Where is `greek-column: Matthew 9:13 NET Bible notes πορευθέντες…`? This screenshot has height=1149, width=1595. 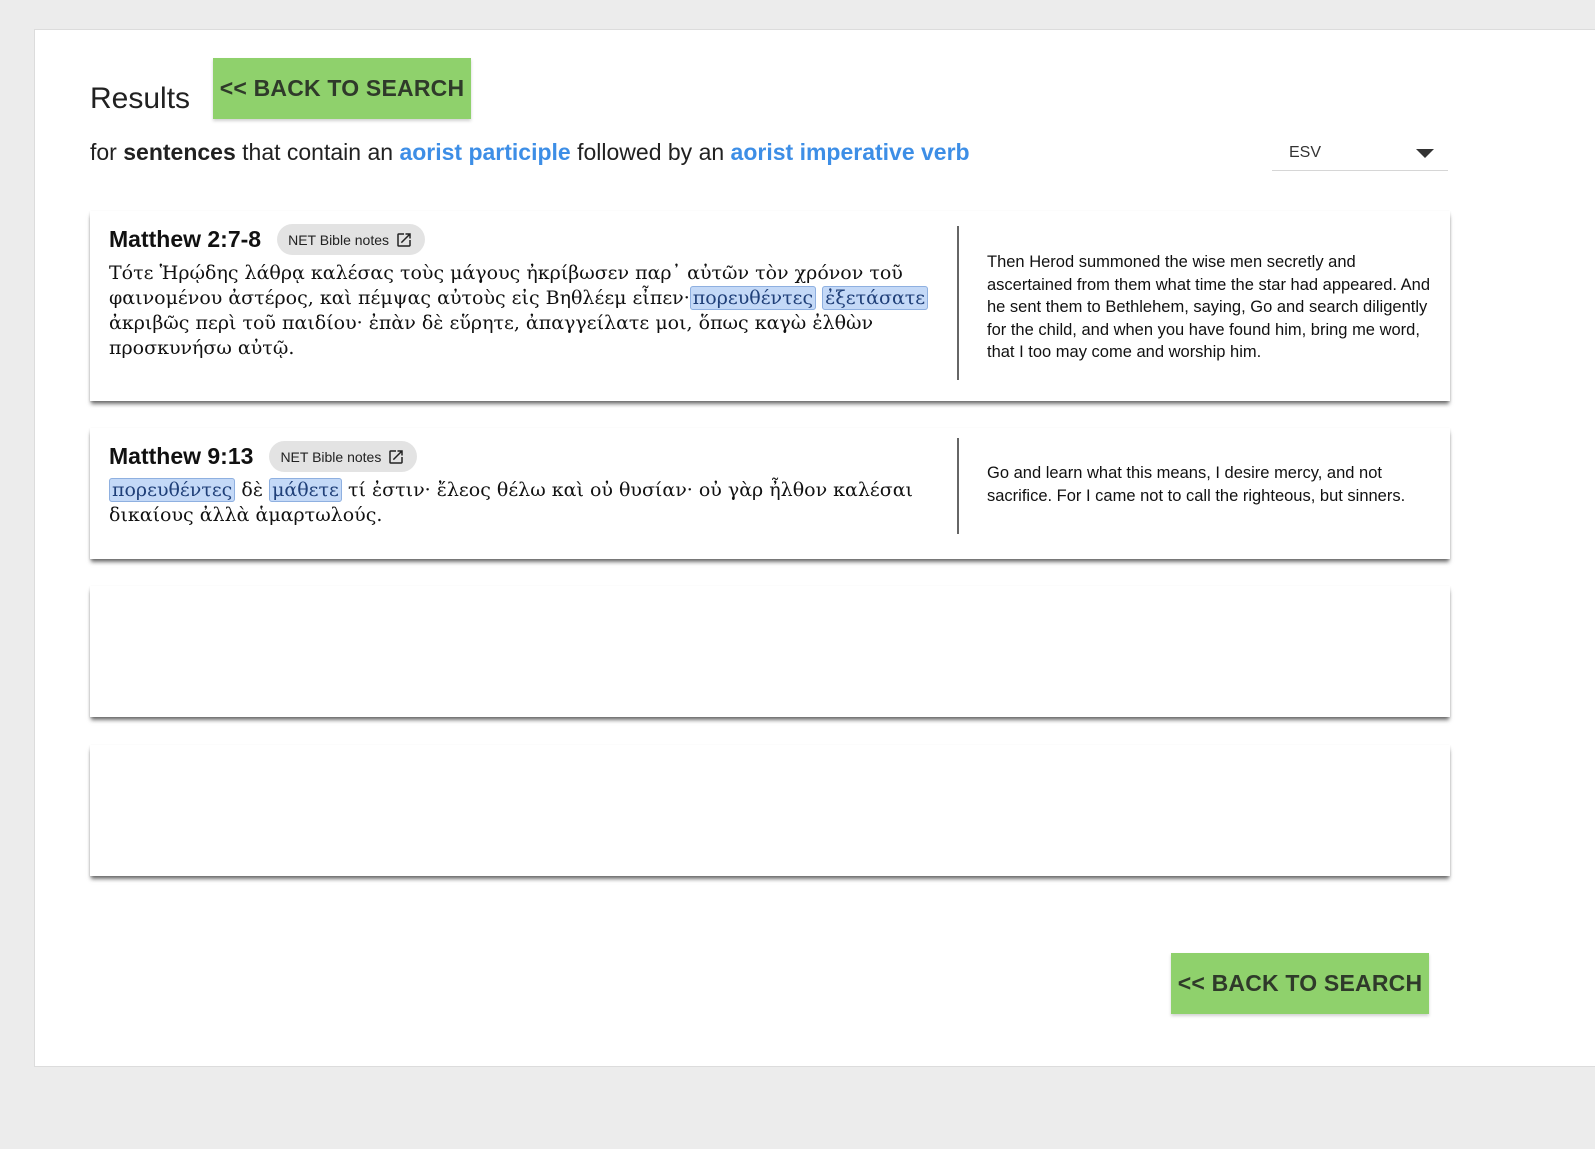
greek-column: Matthew 9:13 NET Bible notes πορευθέντες… is located at coordinates (524, 484).